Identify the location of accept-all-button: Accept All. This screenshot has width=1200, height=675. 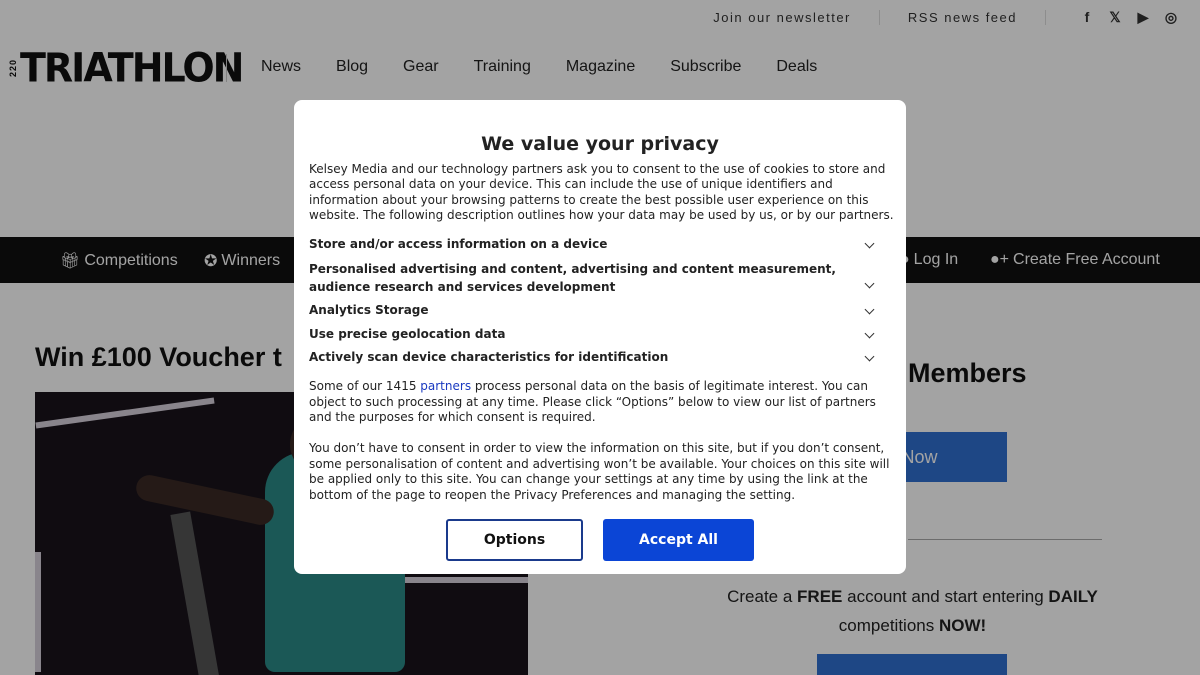
(678, 540).